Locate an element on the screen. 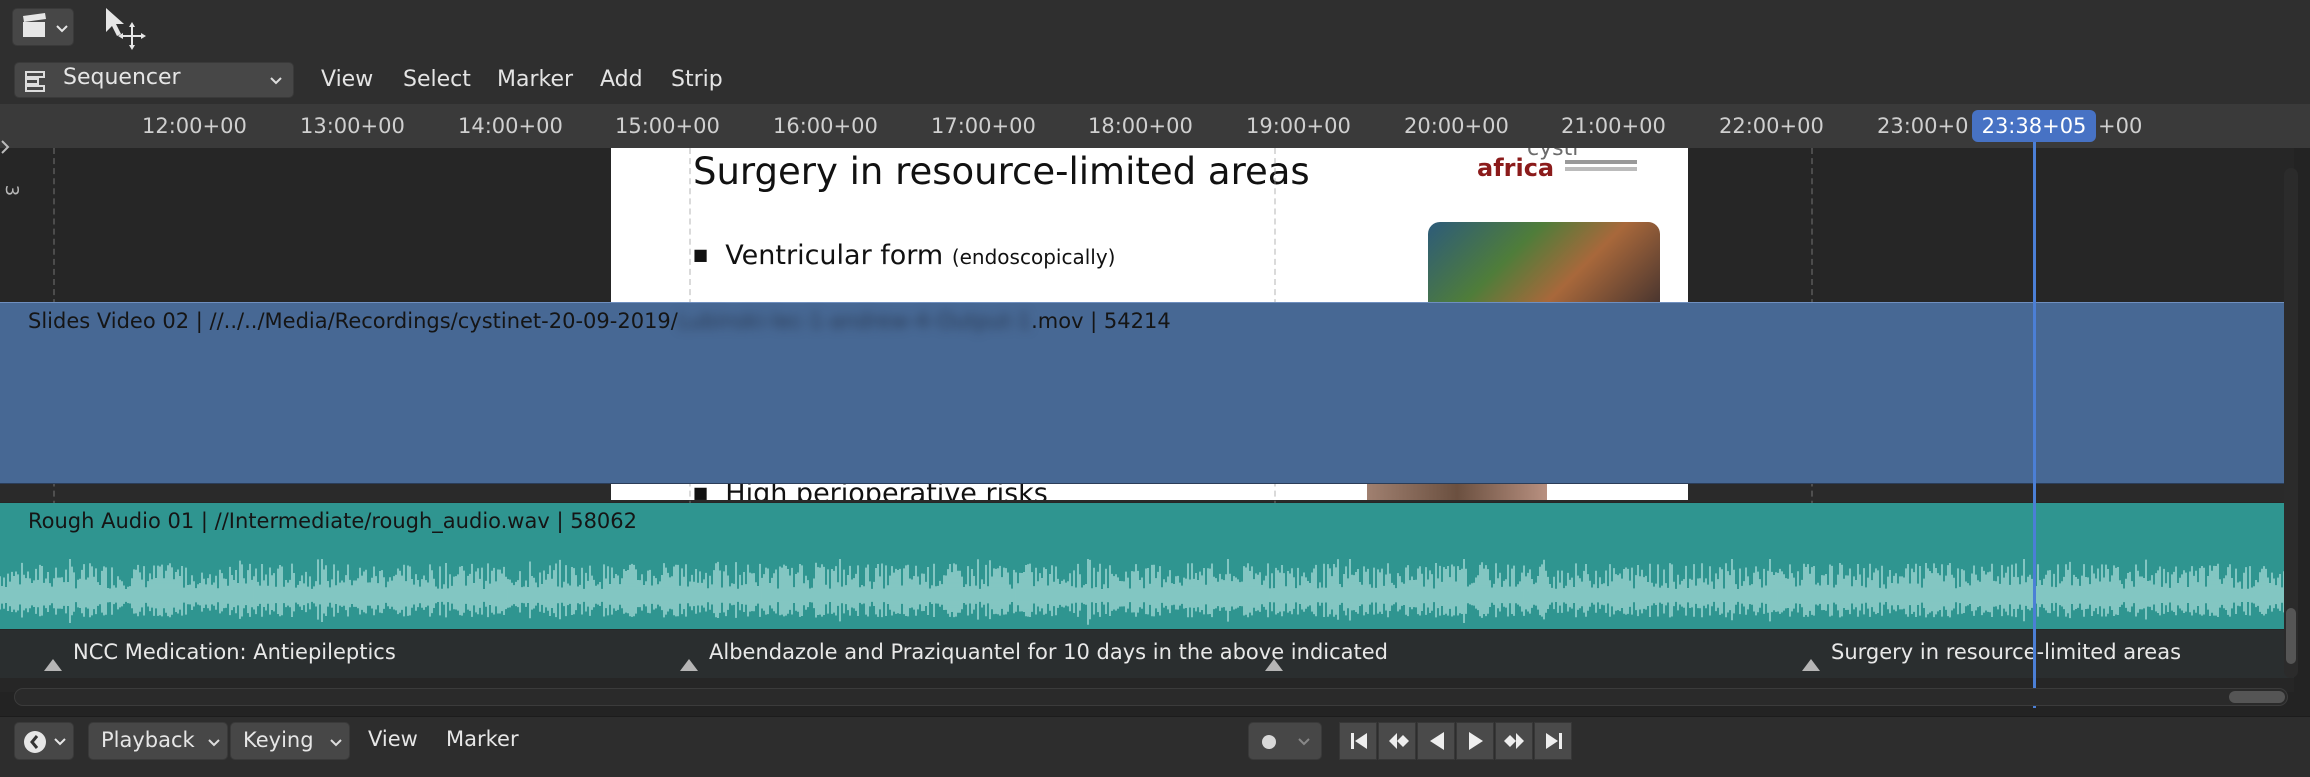 The width and height of the screenshot is (2310, 777). slide-bullet-note: (endoscopically) is located at coordinates (1033, 257).